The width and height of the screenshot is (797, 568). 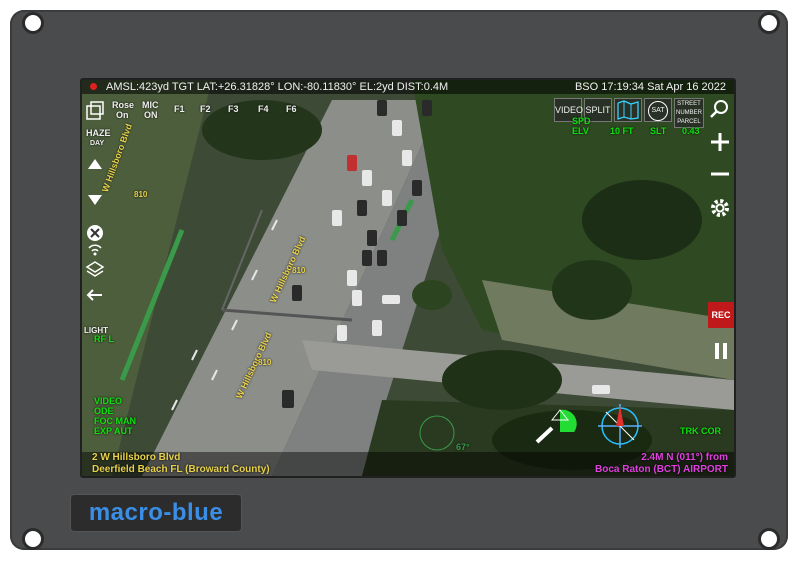 I want to click on video-button-label: VIDEO, so click(x=569, y=110).